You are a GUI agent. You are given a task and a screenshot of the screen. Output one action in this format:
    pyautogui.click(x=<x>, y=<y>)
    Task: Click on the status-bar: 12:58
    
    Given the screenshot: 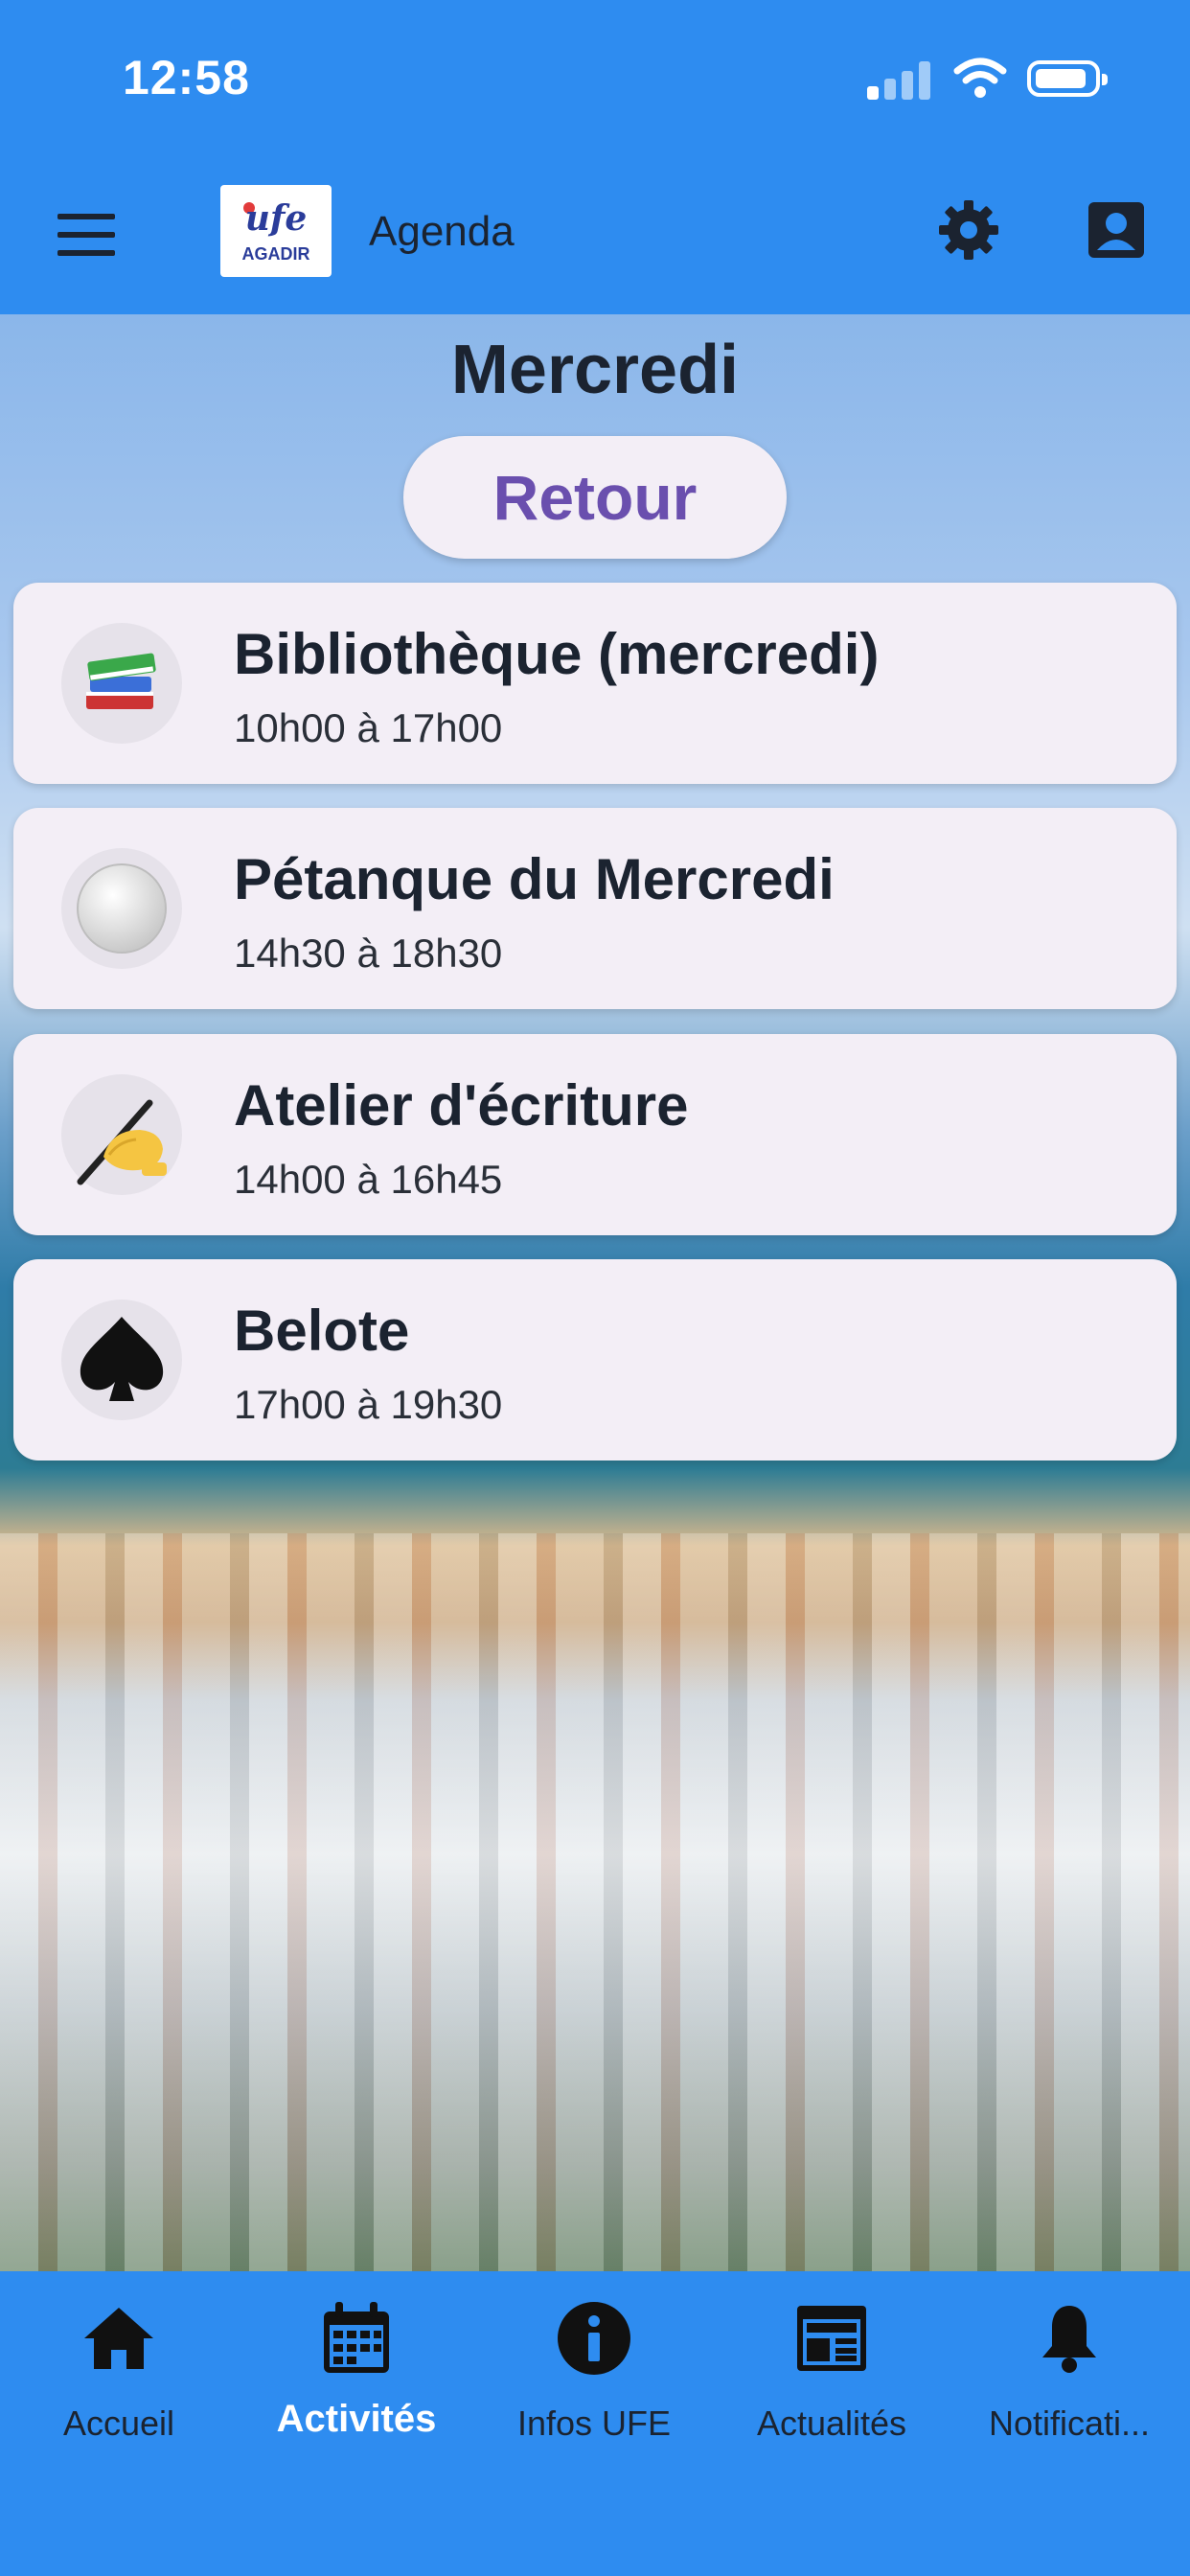 What is the action you would take?
    pyautogui.click(x=595, y=79)
    